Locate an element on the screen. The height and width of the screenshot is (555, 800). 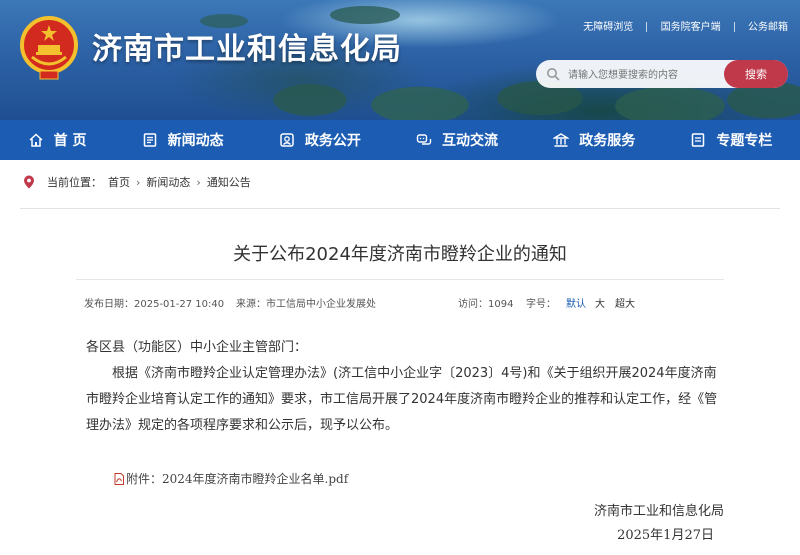
news-icon is located at coordinates (149, 140).